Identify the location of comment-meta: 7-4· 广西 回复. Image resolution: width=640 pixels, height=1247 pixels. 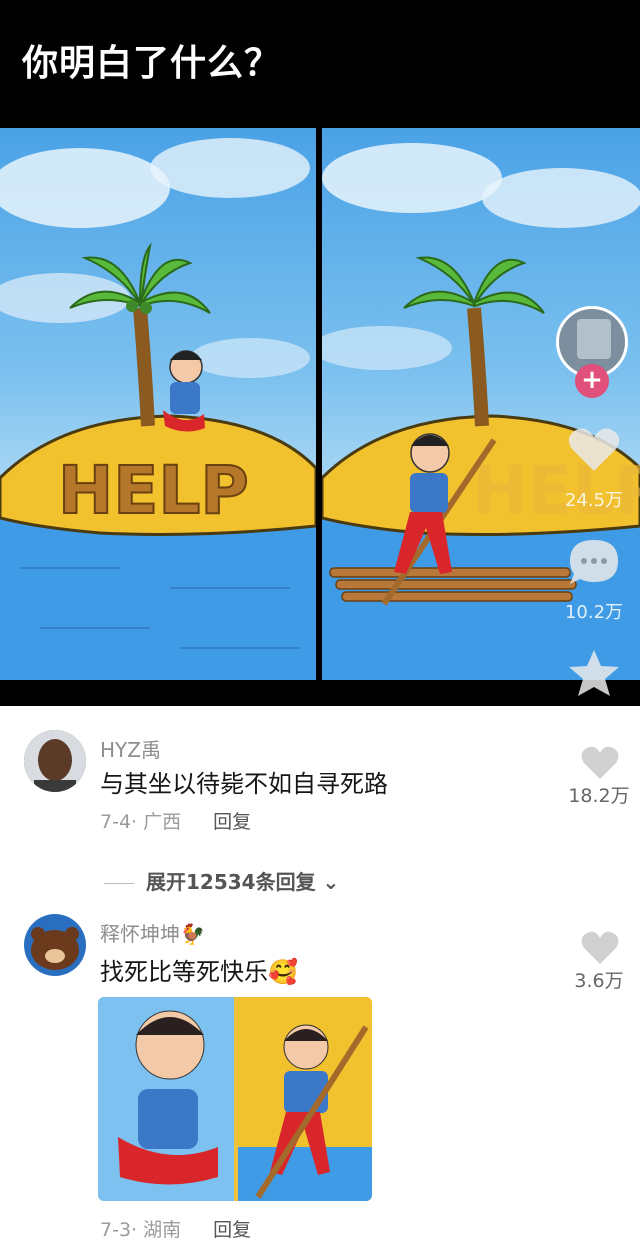
(175, 820).